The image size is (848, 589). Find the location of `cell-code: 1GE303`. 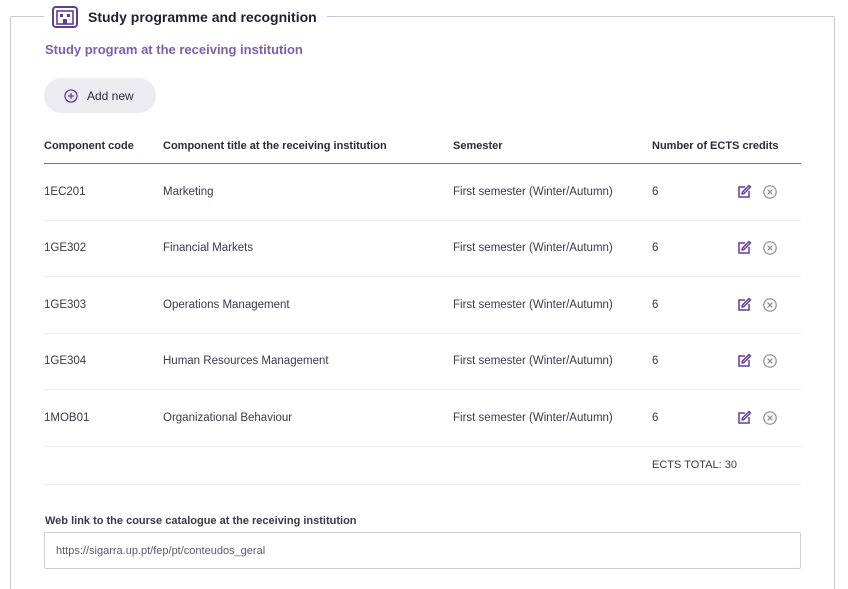

cell-code: 1GE303 is located at coordinates (65, 304).